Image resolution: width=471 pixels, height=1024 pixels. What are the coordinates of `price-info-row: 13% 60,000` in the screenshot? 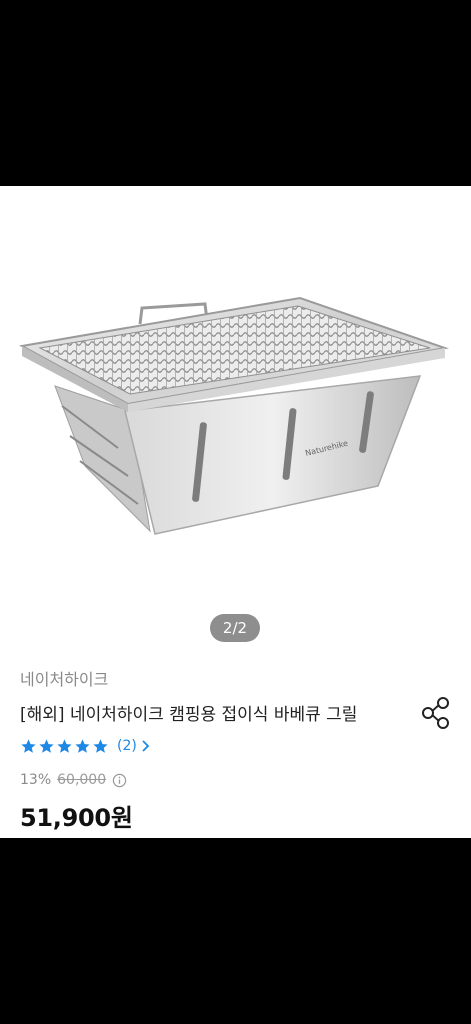 It's located at (73, 780).